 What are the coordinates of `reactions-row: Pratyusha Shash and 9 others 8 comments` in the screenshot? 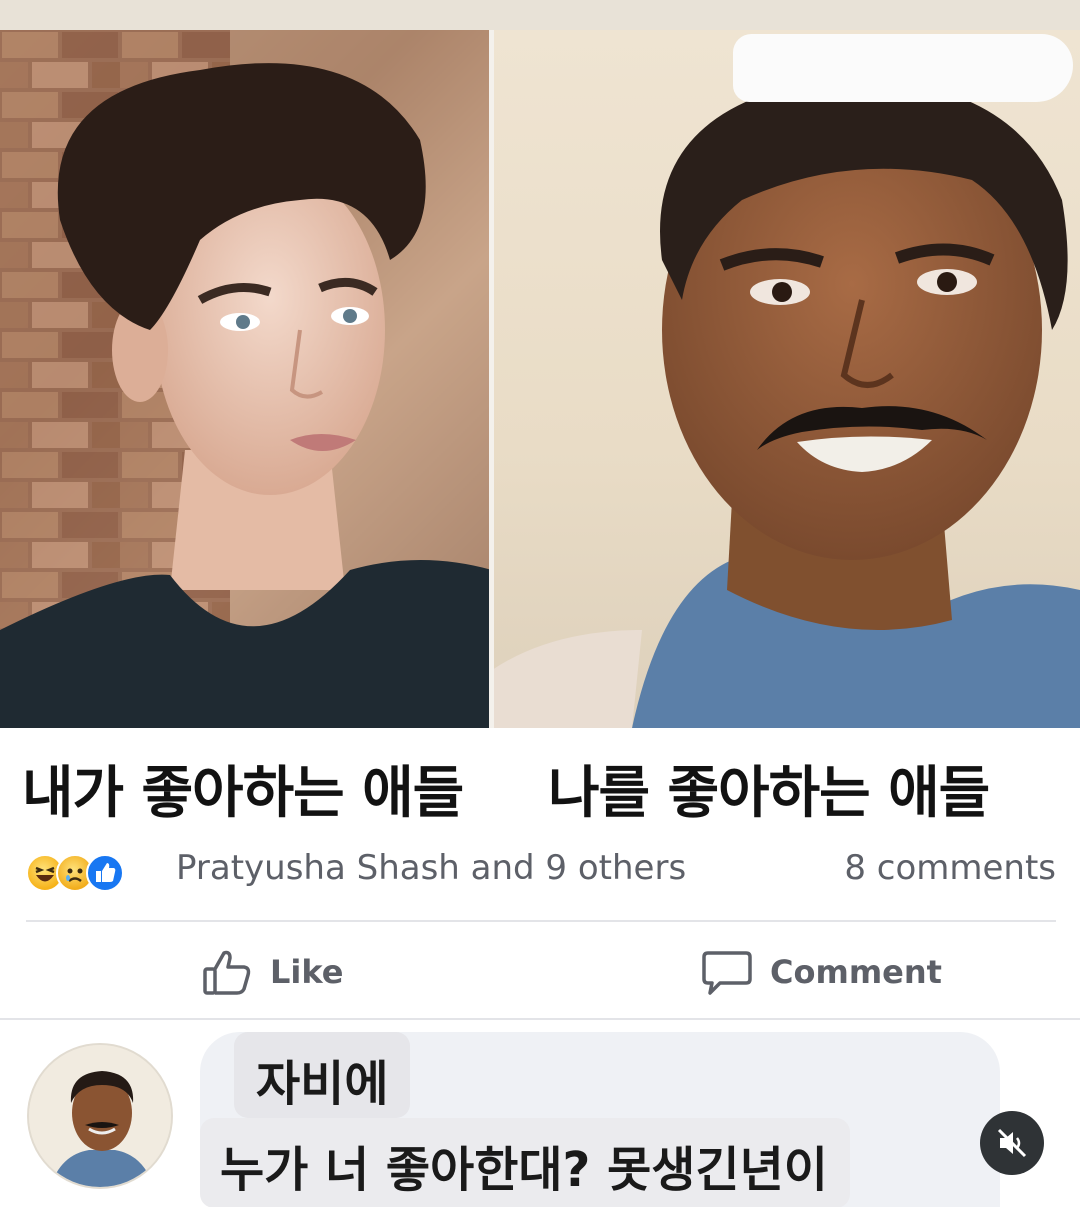 It's located at (541, 872).